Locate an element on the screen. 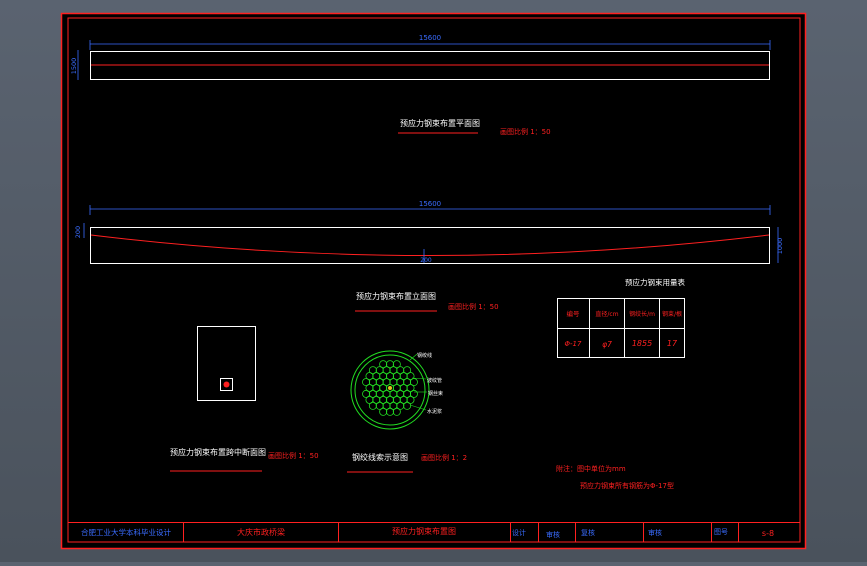 This screenshot has height=566, width=867. table-cell-diameter: φ7 is located at coordinates (607, 344).